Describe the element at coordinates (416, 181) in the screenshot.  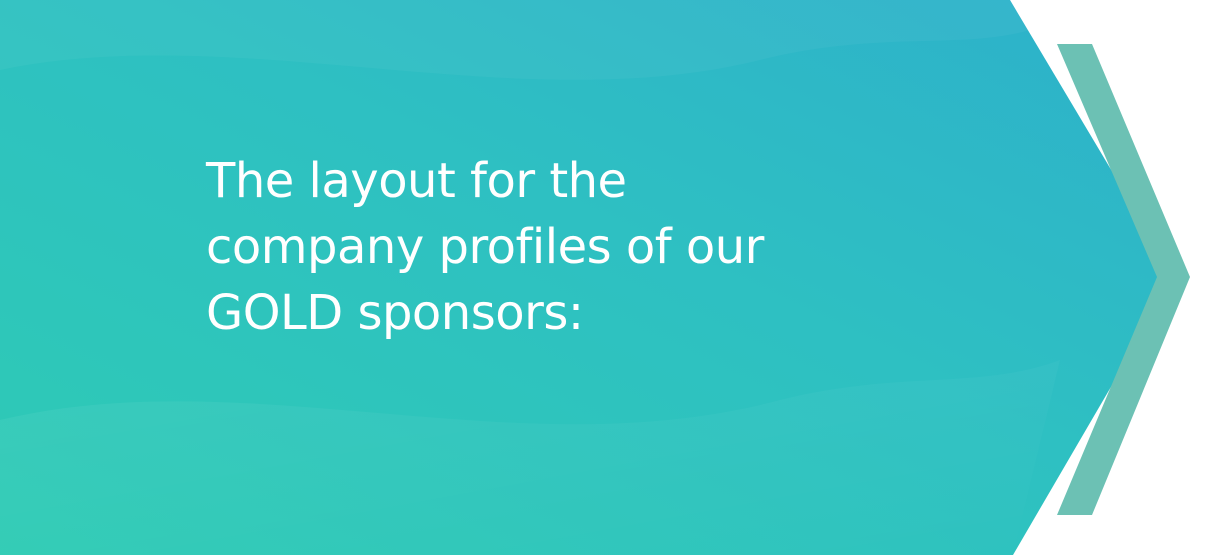
I see `headline-line-1: The layout for the` at that location.